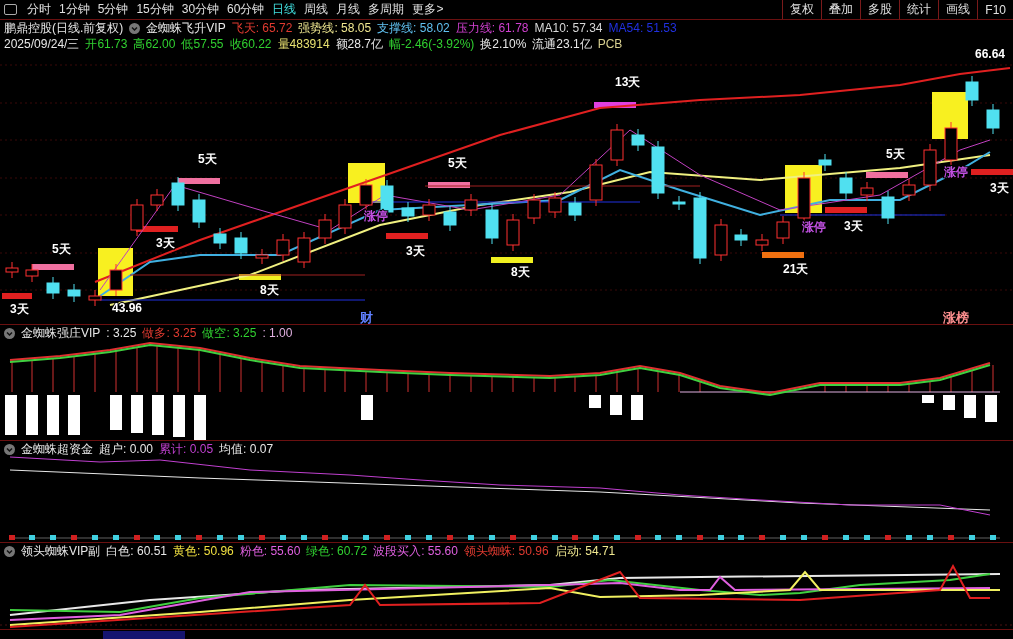  I want to click on quote-field: 流通23.1亿, so click(562, 44).